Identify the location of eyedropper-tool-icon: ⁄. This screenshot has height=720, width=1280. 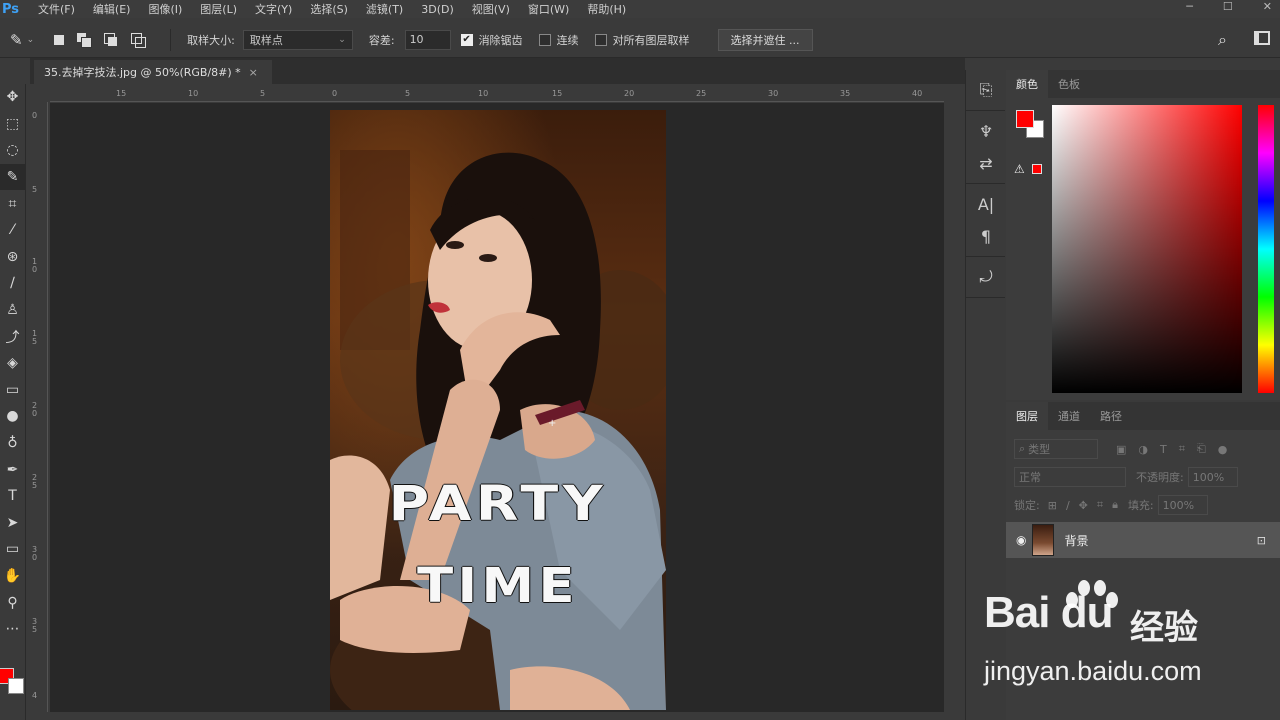
(12, 230).